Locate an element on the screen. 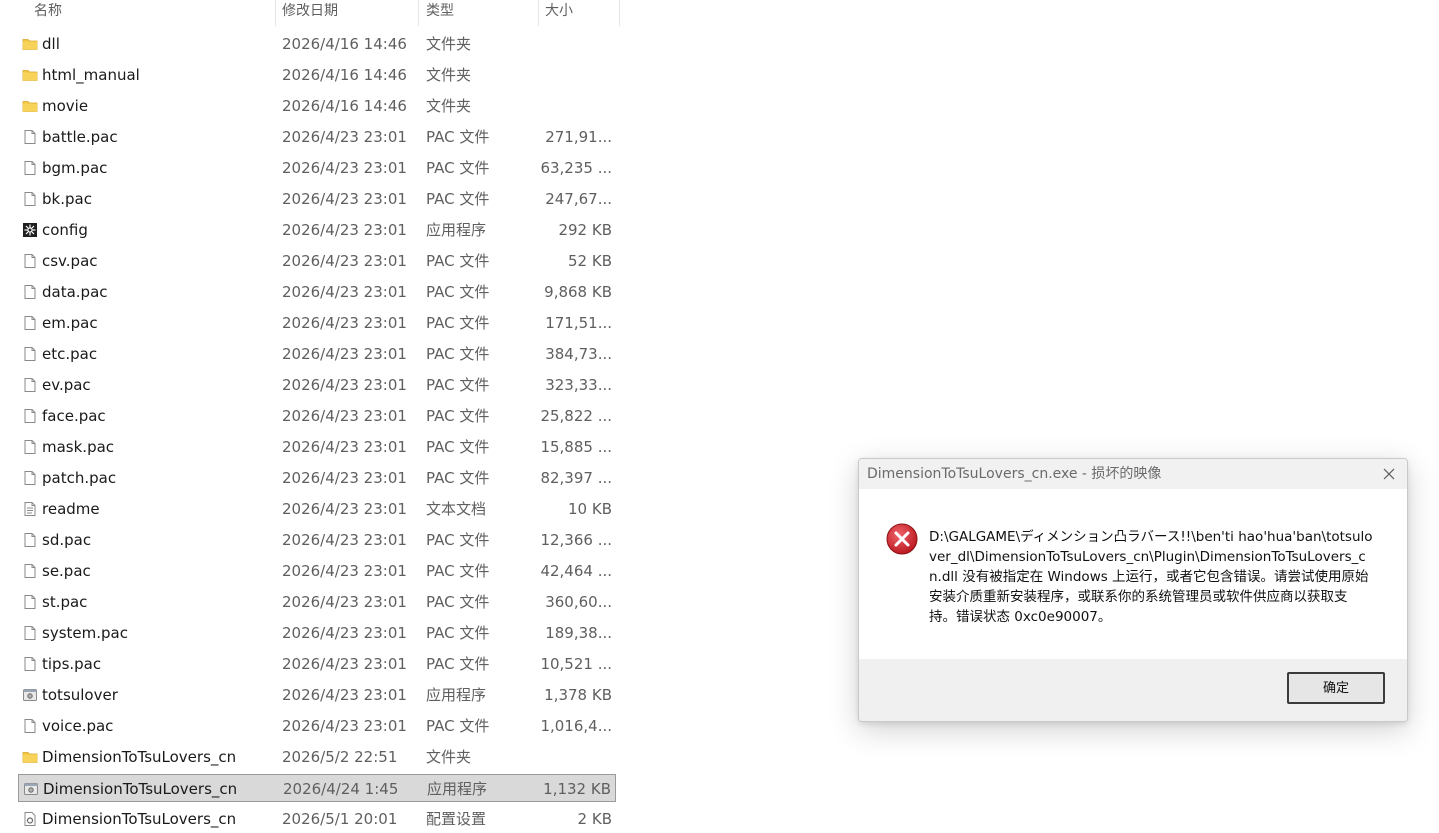  file-size: 52 KB is located at coordinates (590, 261).